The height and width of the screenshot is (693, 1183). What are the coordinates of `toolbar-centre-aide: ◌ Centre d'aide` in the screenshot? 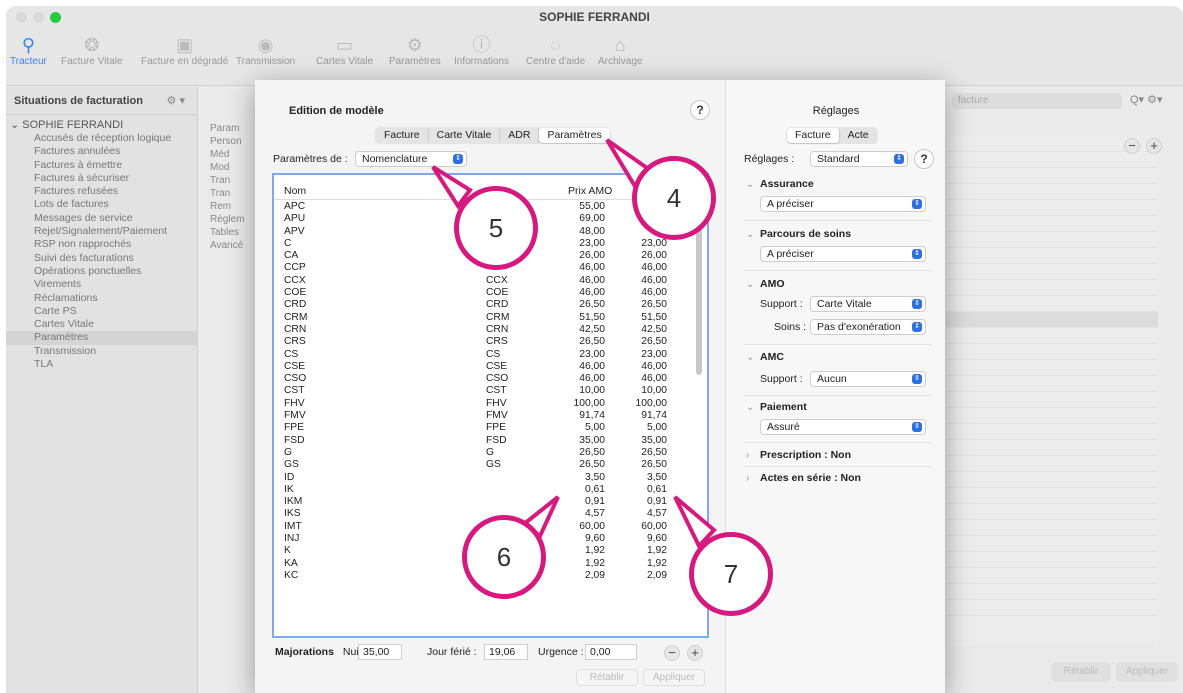 It's located at (555, 50).